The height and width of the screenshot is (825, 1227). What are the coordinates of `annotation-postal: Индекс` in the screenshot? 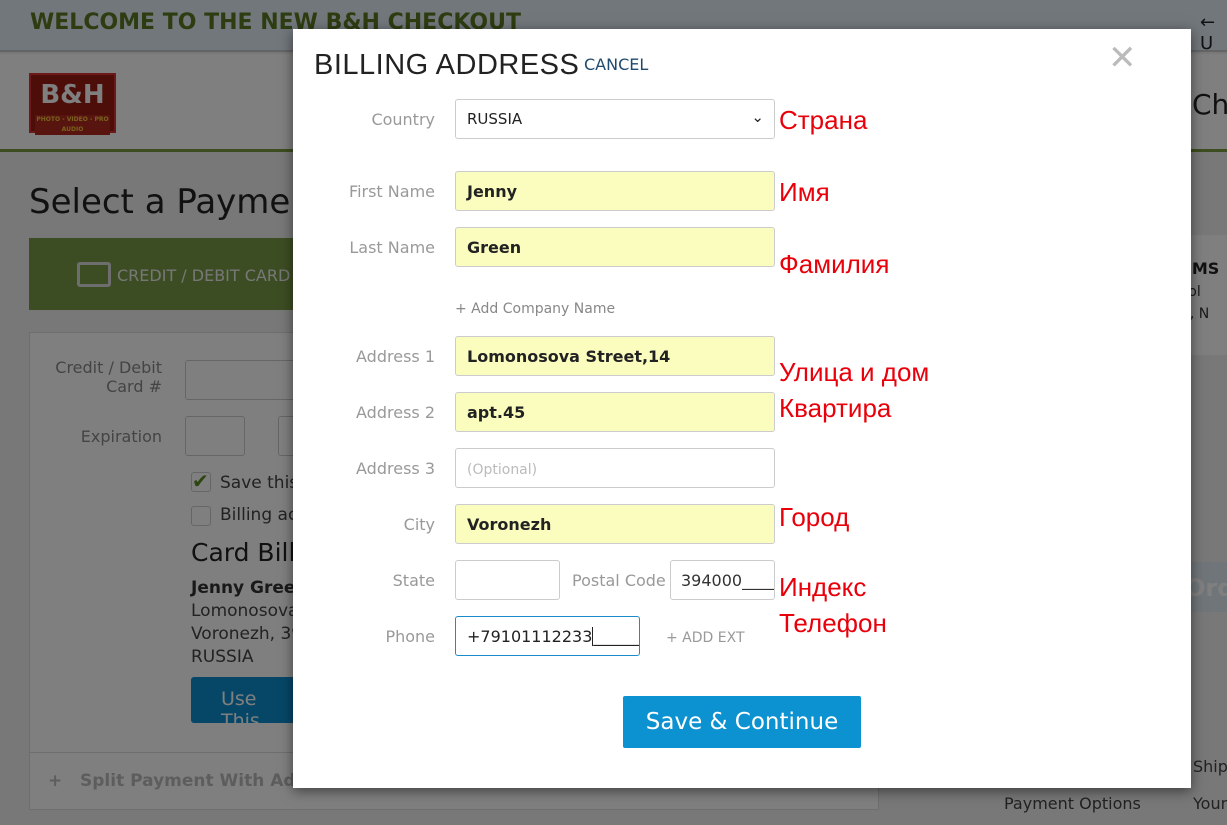 It's located at (823, 587).